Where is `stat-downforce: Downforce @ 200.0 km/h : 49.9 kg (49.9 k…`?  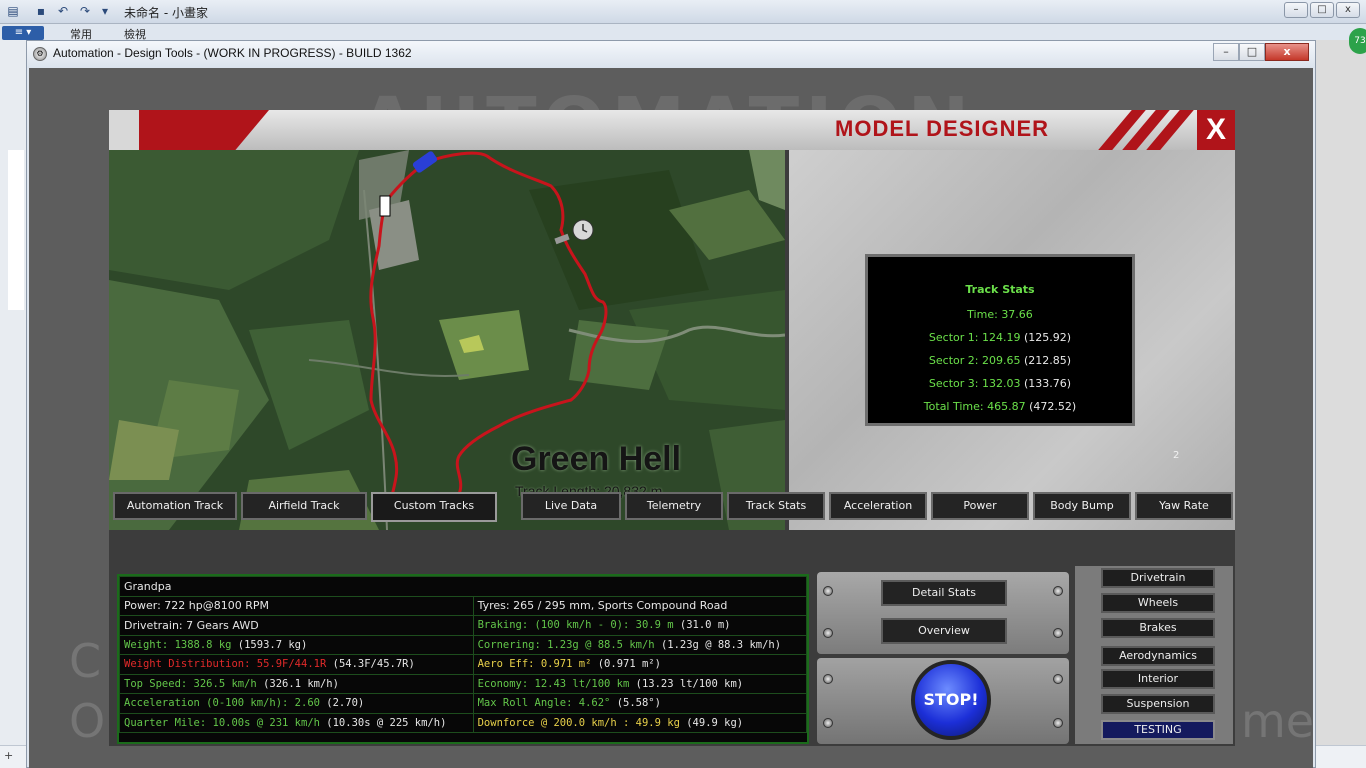 stat-downforce: Downforce @ 200.0 km/h : 49.9 kg (49.9 k… is located at coordinates (640, 722).